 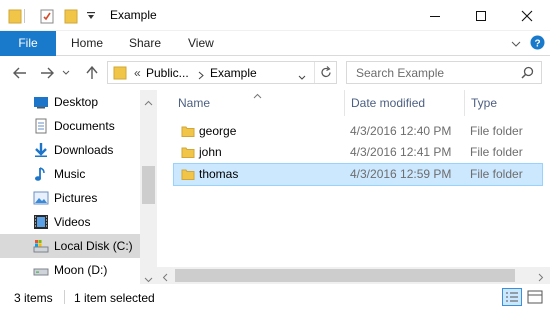 I want to click on chevron-down-icon, so click(x=66, y=72).